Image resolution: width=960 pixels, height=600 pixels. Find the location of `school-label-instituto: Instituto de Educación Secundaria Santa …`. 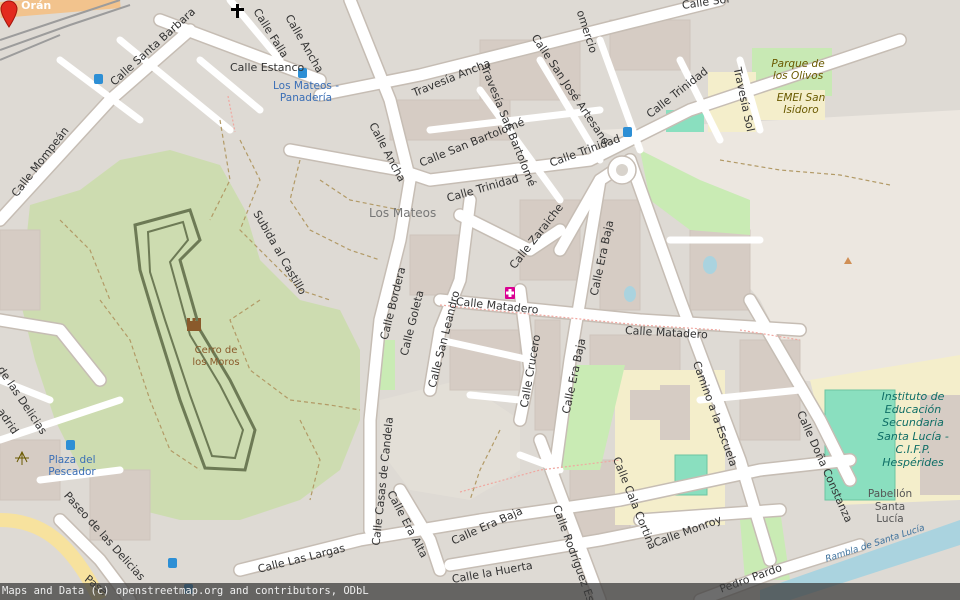

school-label-instituto: Instituto de Educación Secundaria Santa … is located at coordinates (913, 429).